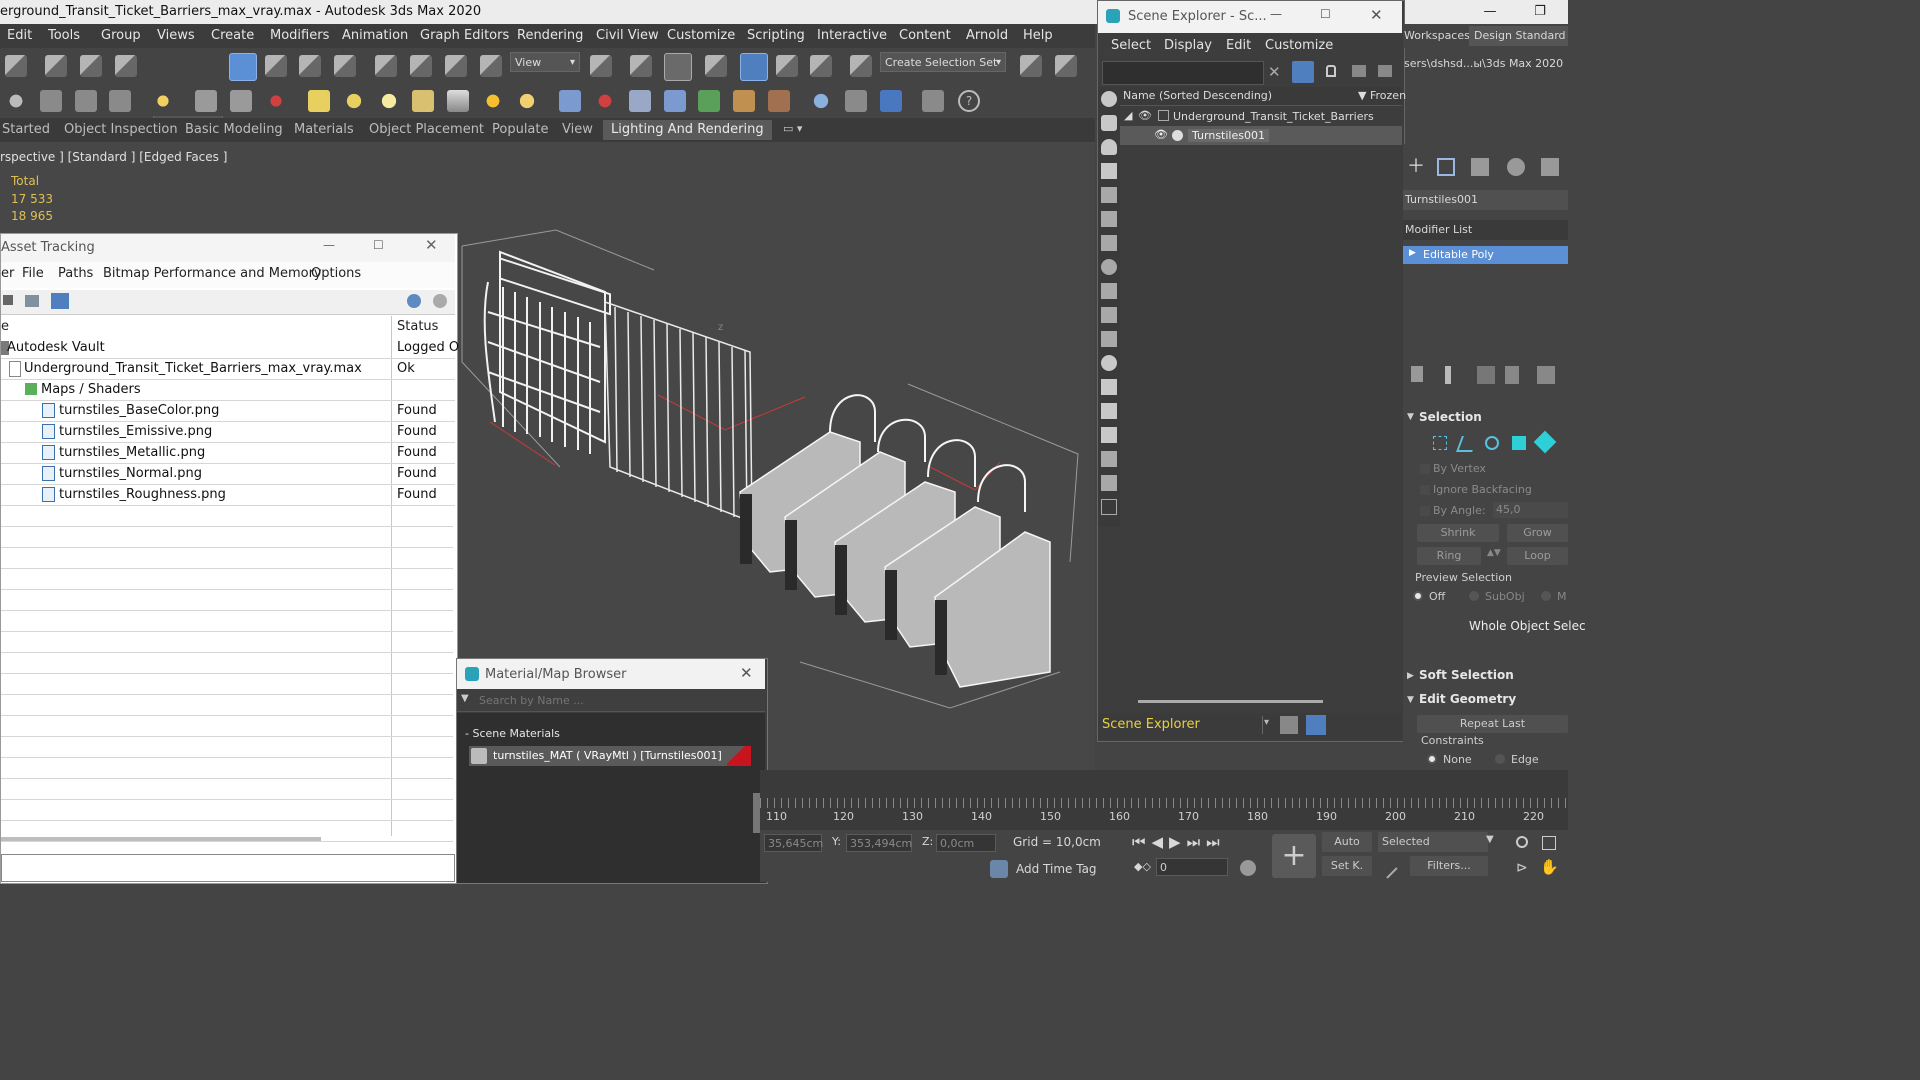 The image size is (1920, 1080). Describe the element at coordinates (943, 62) in the screenshot. I see `named-selection-set-dropdown: Create Selection Set` at that location.